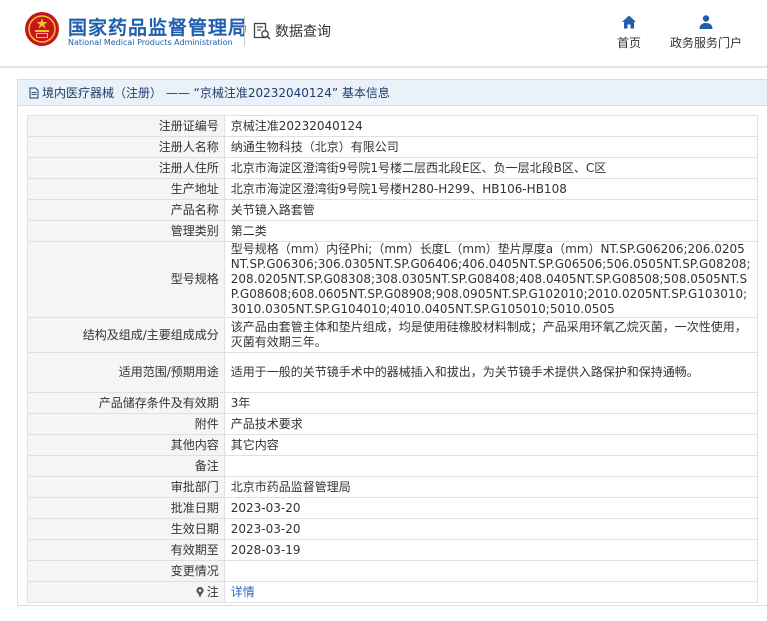 Image resolution: width=767 pixels, height=621 pixels. What do you see at coordinates (491, 372) in the screenshot?
I see `field-value: 适用于一般的关节镜手术中的器械插入和拔出，为关节镜手术提供入路保护和保持通畅。` at bounding box center [491, 372].